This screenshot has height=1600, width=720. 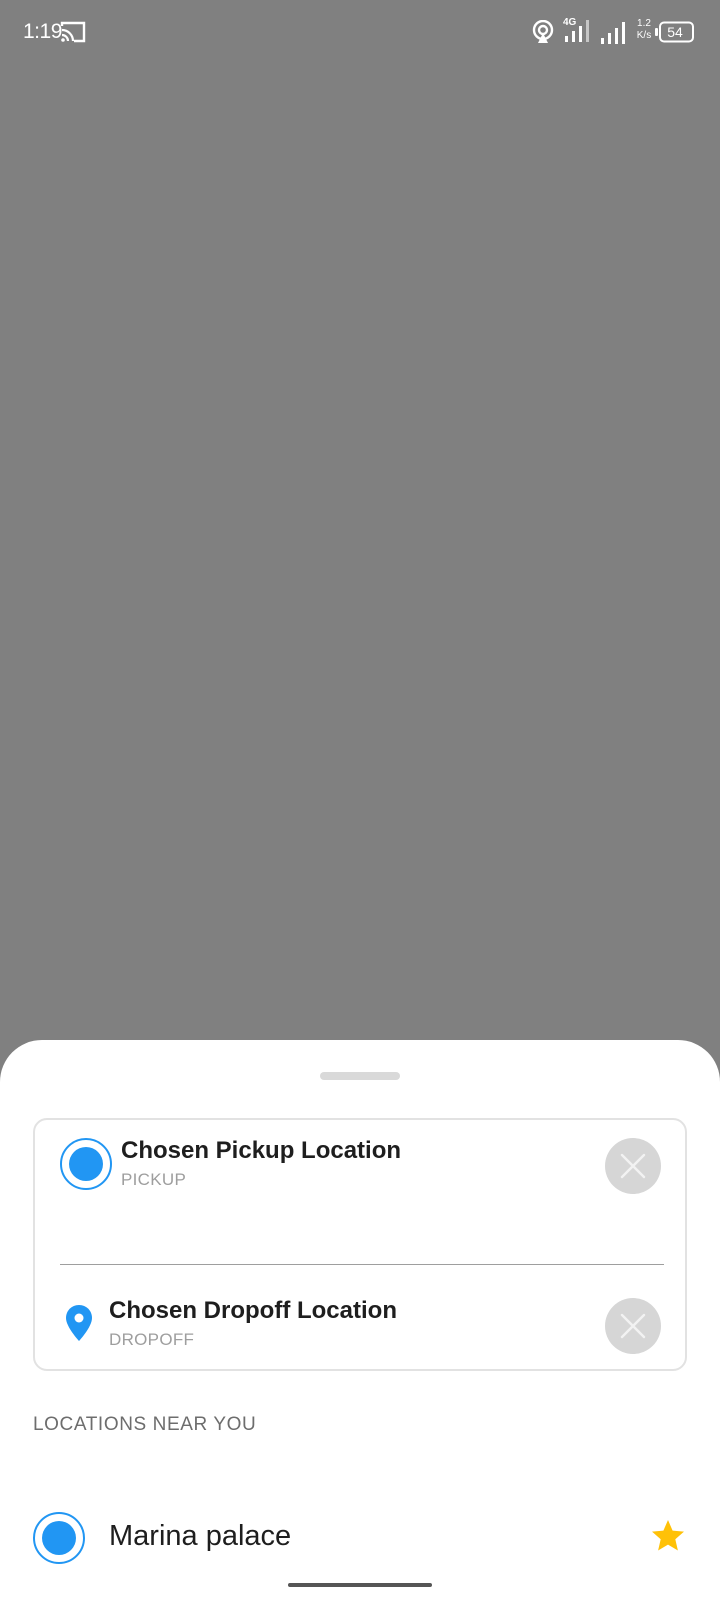 I want to click on battery-level: 54, so click(x=675, y=32).